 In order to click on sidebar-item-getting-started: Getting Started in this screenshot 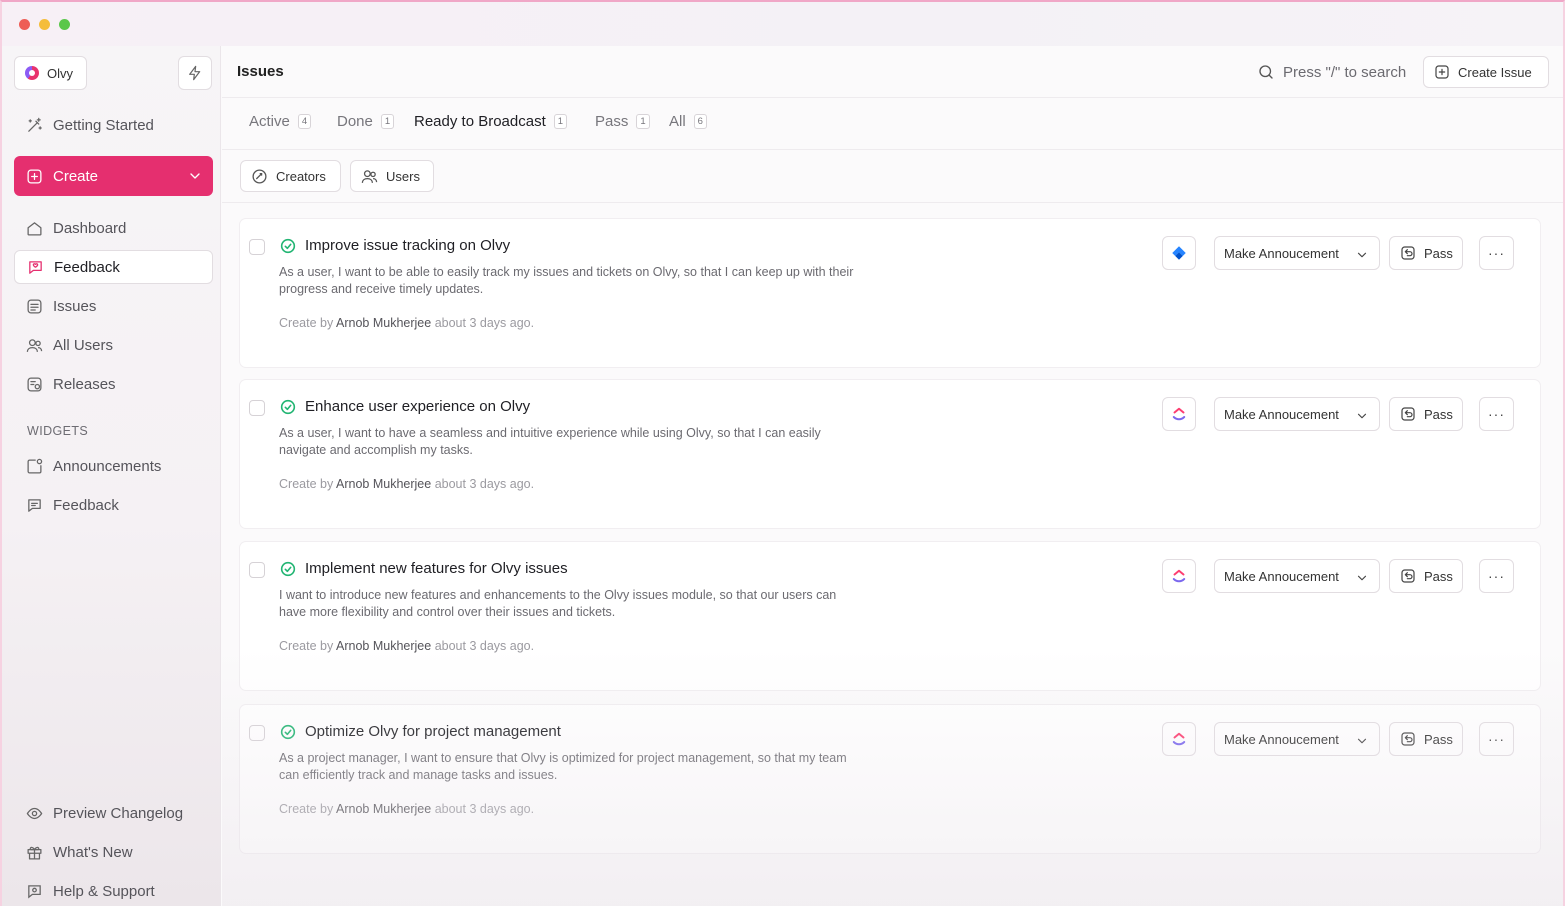, I will do `click(113, 125)`.